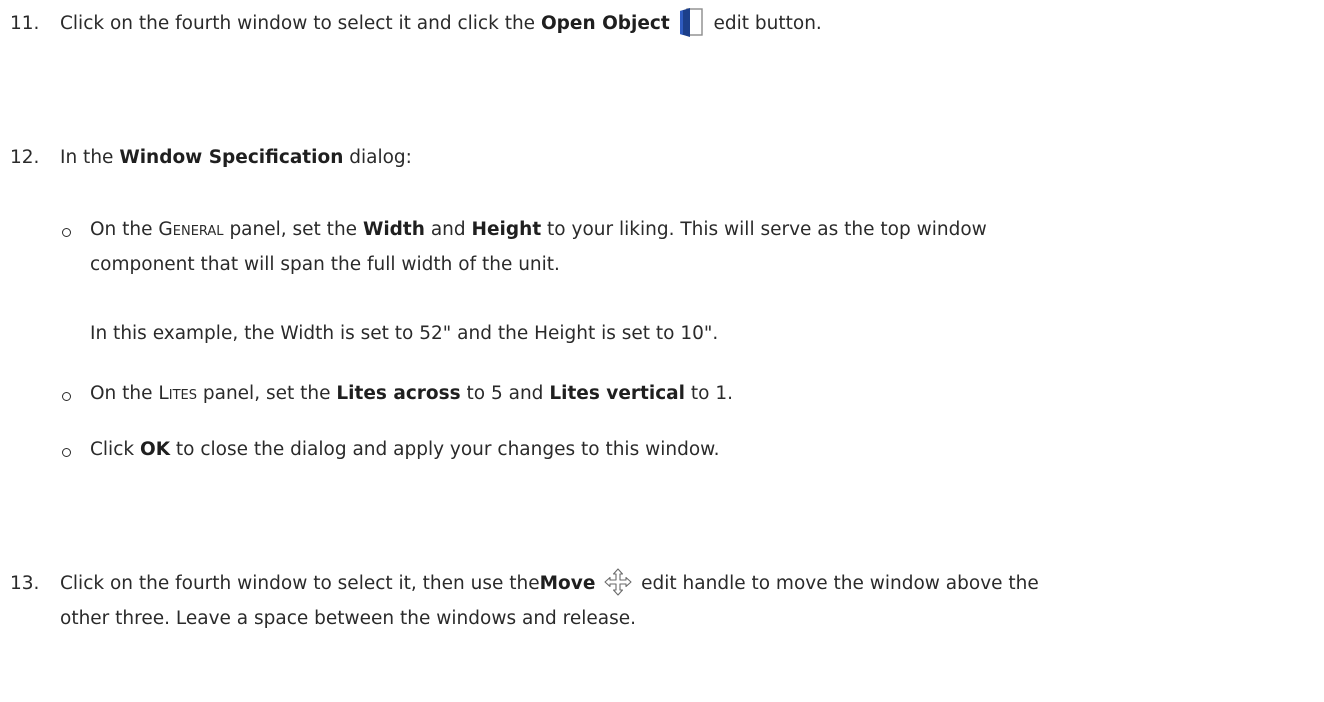 Image resolution: width=1324 pixels, height=702 pixels. What do you see at coordinates (837, 583) in the screenshot?
I see `step-text: edit handle to move the window above the` at bounding box center [837, 583].